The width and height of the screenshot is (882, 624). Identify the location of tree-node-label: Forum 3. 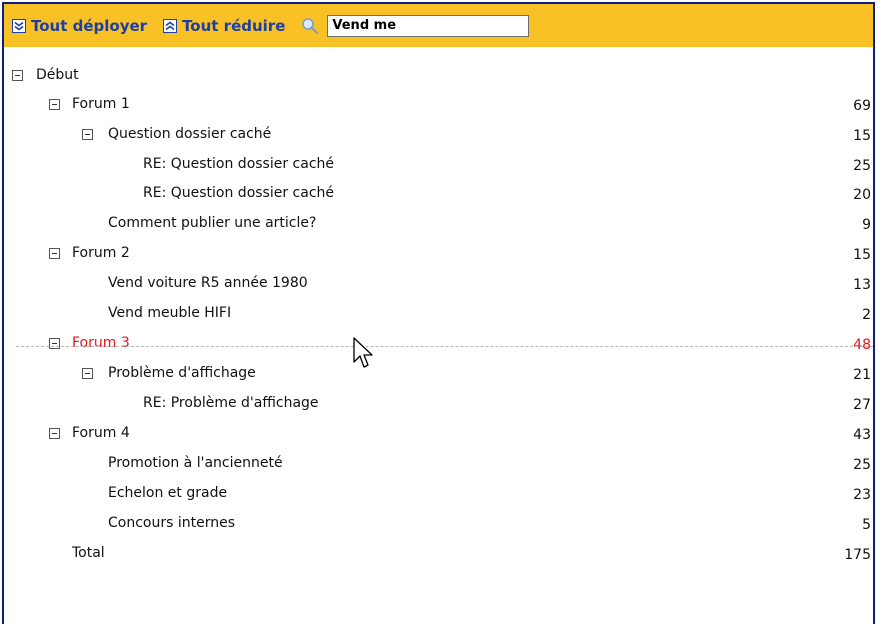
(101, 343).